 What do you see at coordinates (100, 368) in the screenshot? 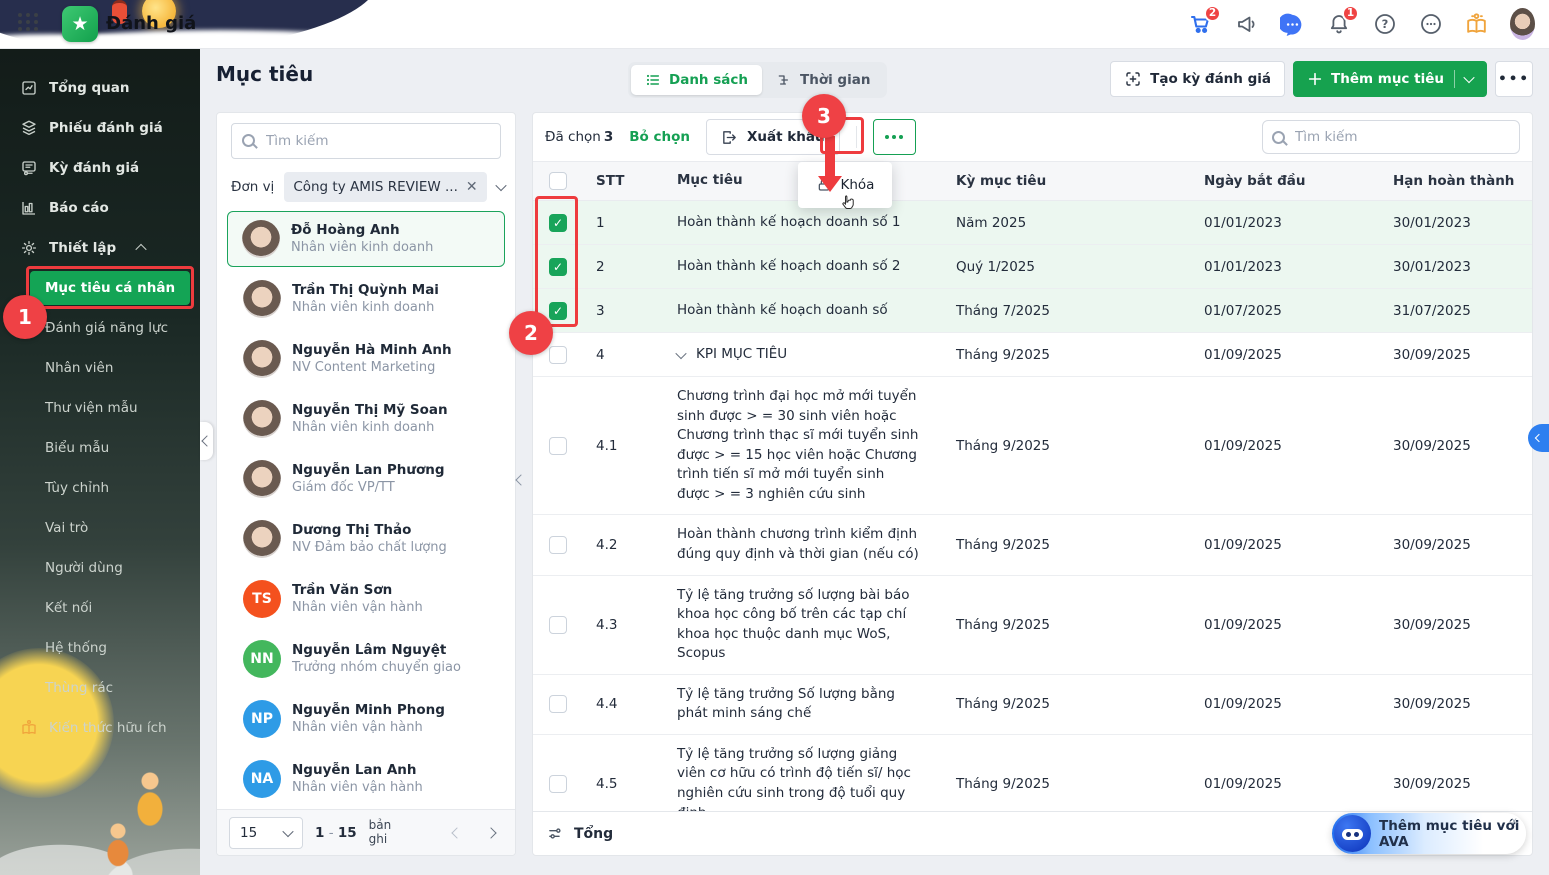
I see `sidebar-sub-item: Nhân viên` at bounding box center [100, 368].